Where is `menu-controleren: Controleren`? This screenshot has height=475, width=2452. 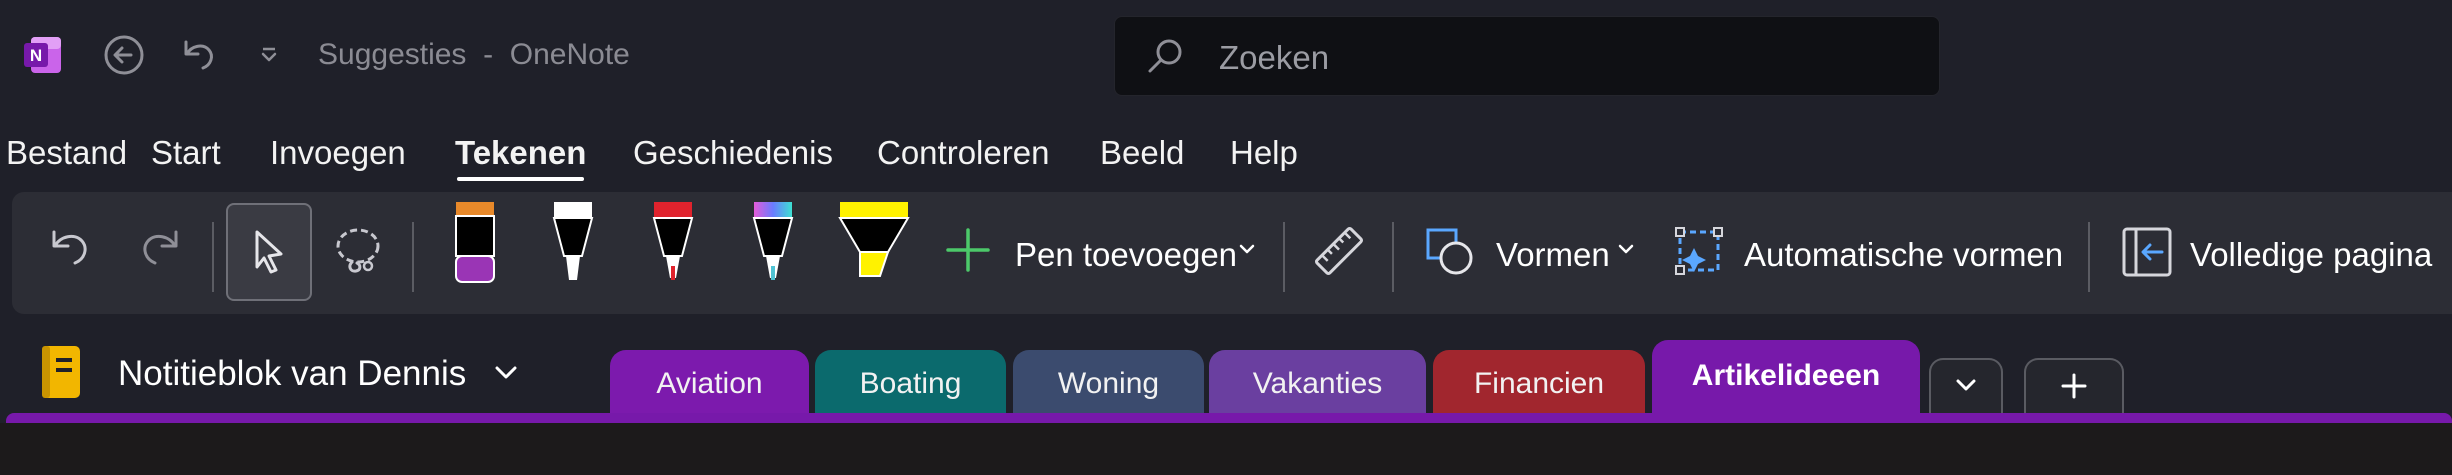
menu-controleren: Controleren is located at coordinates (963, 153).